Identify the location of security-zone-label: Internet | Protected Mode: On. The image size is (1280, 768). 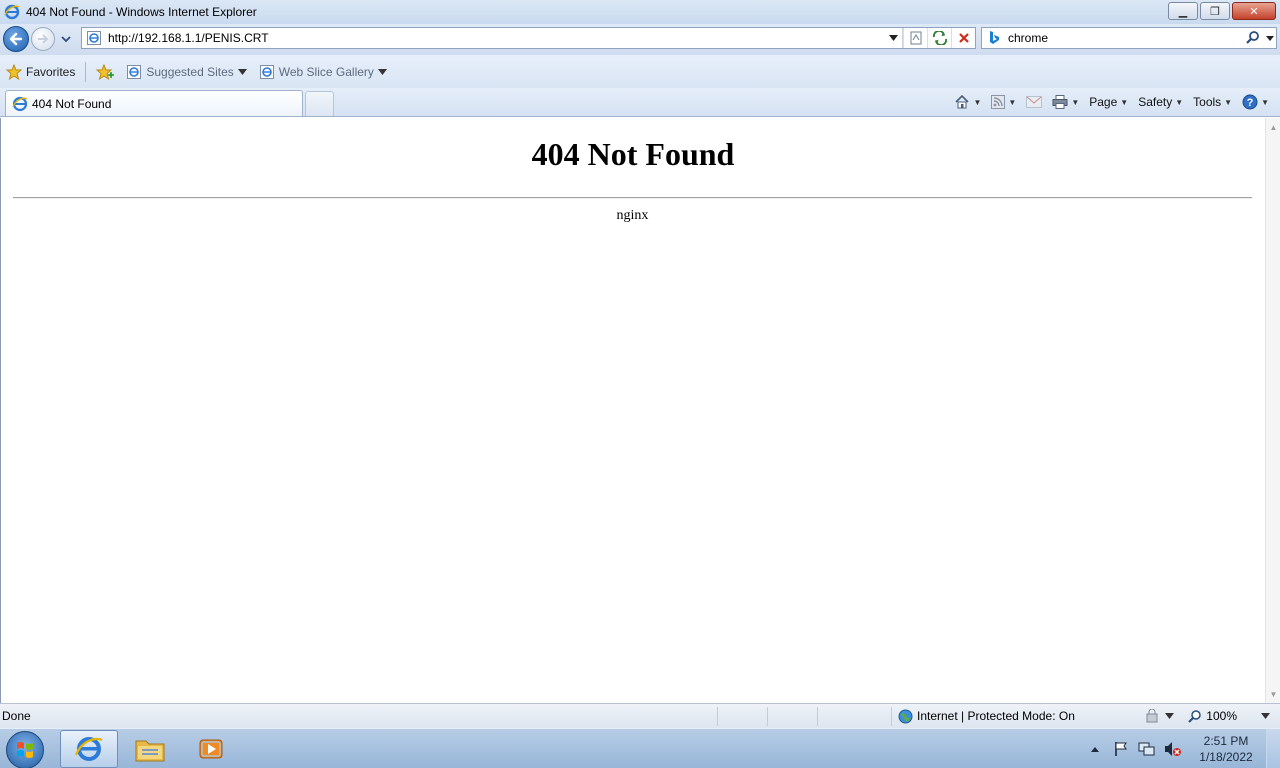
(996, 716).